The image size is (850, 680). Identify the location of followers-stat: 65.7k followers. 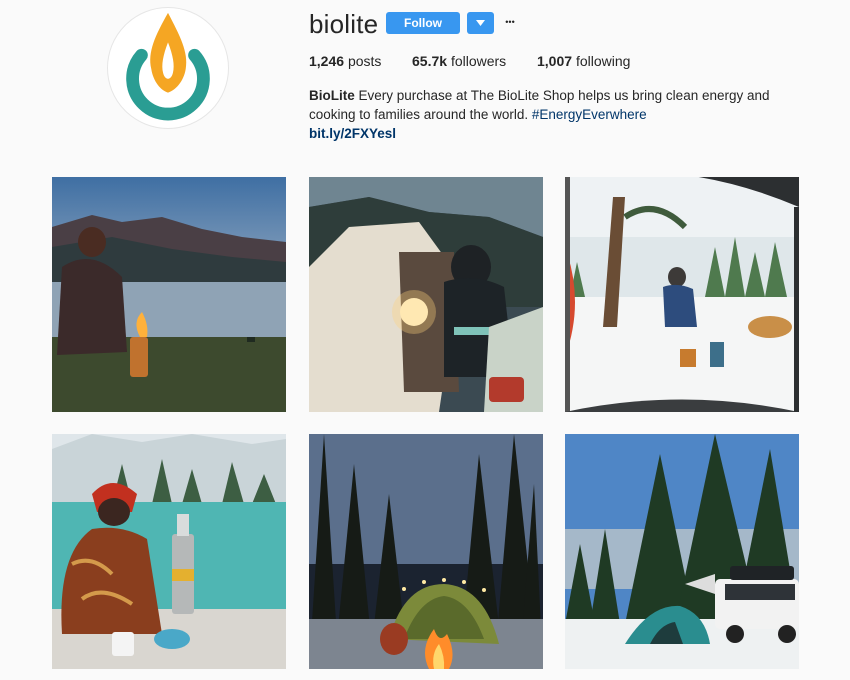
(459, 61).